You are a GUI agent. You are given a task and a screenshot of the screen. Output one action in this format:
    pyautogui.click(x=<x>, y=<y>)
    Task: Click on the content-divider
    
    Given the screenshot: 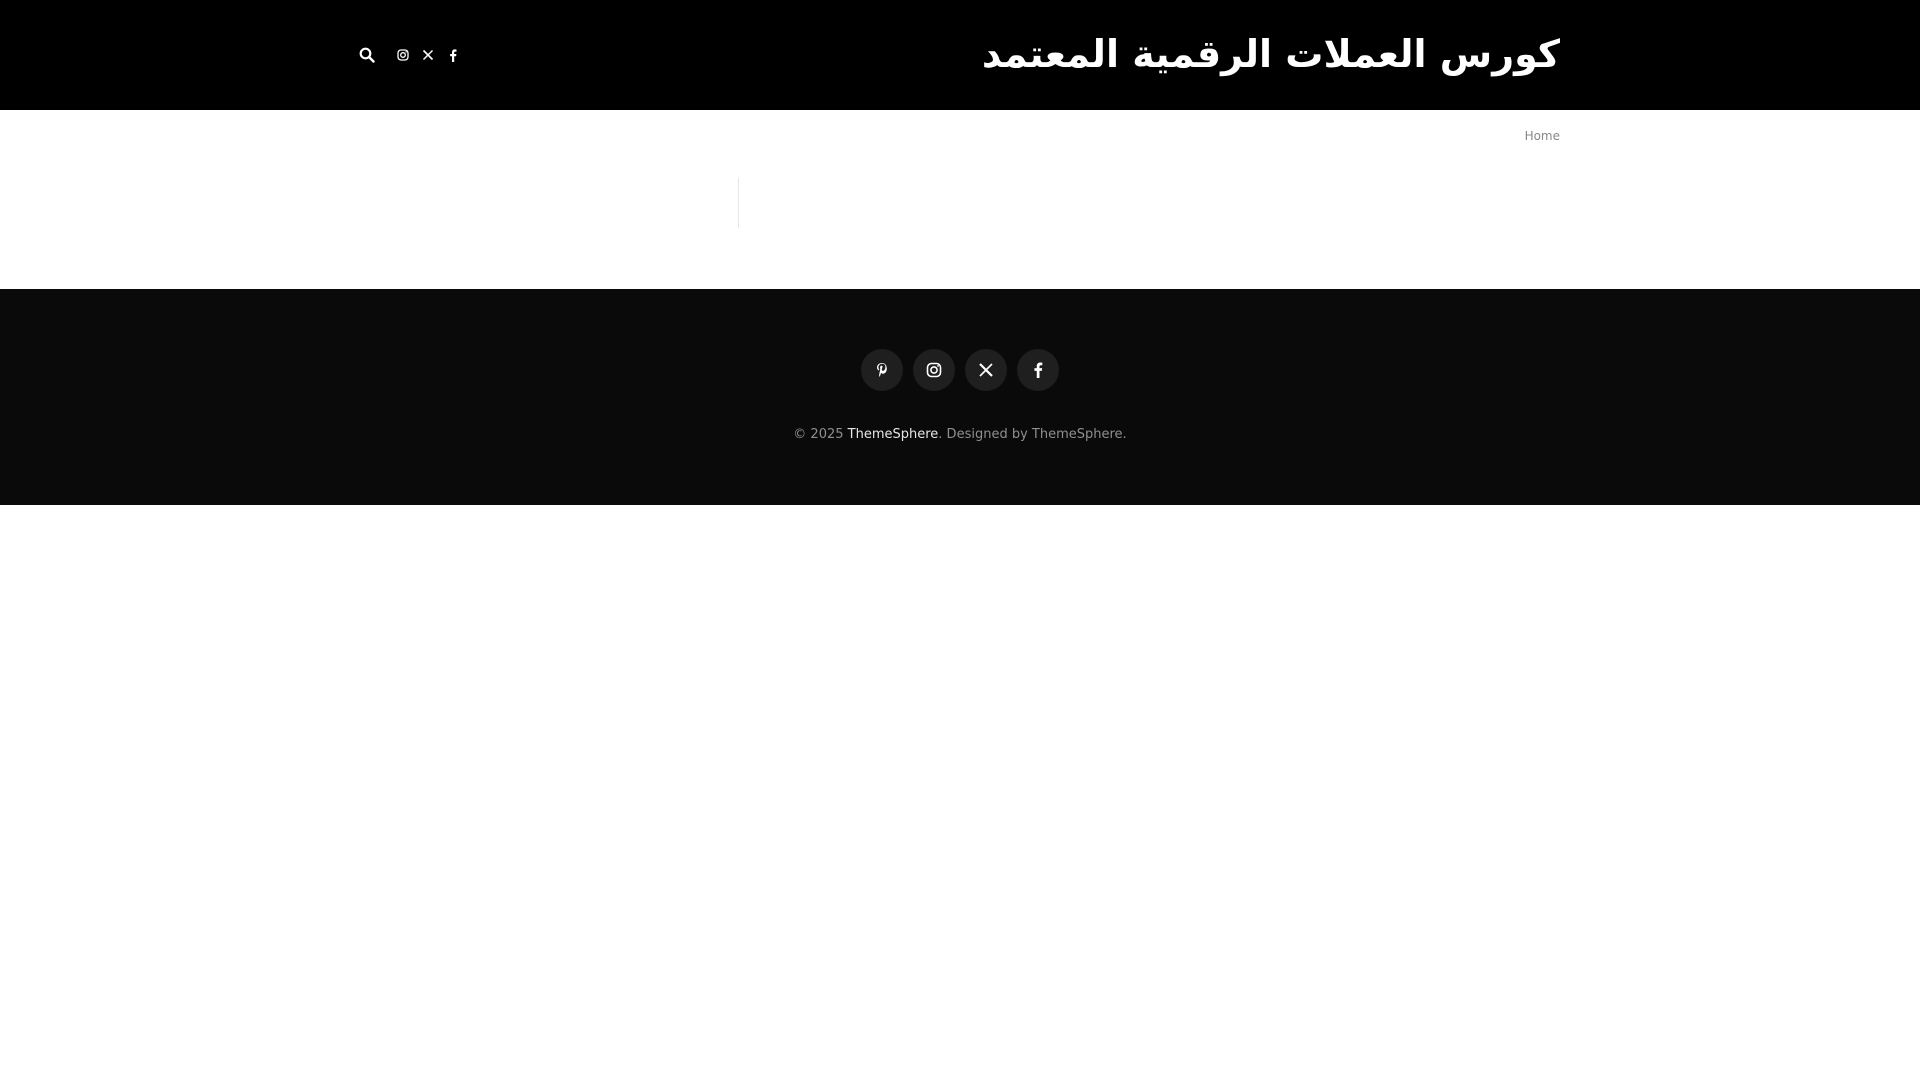 What is the action you would take?
    pyautogui.click(x=738, y=203)
    